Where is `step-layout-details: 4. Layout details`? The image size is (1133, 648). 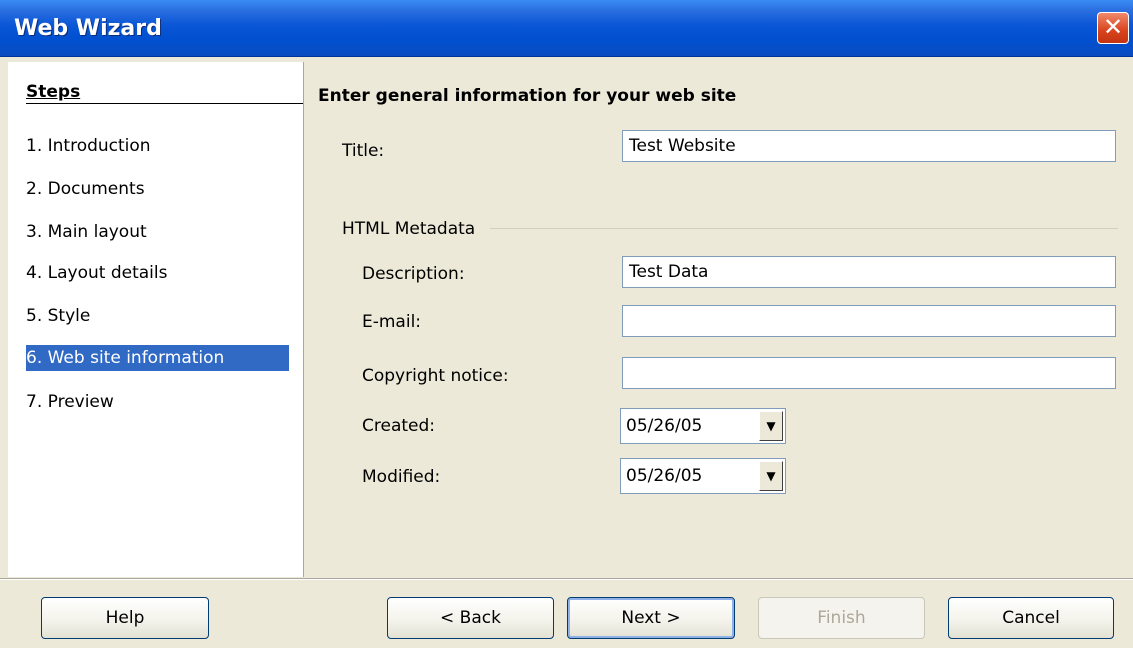 step-layout-details: 4. Layout details is located at coordinates (157, 273).